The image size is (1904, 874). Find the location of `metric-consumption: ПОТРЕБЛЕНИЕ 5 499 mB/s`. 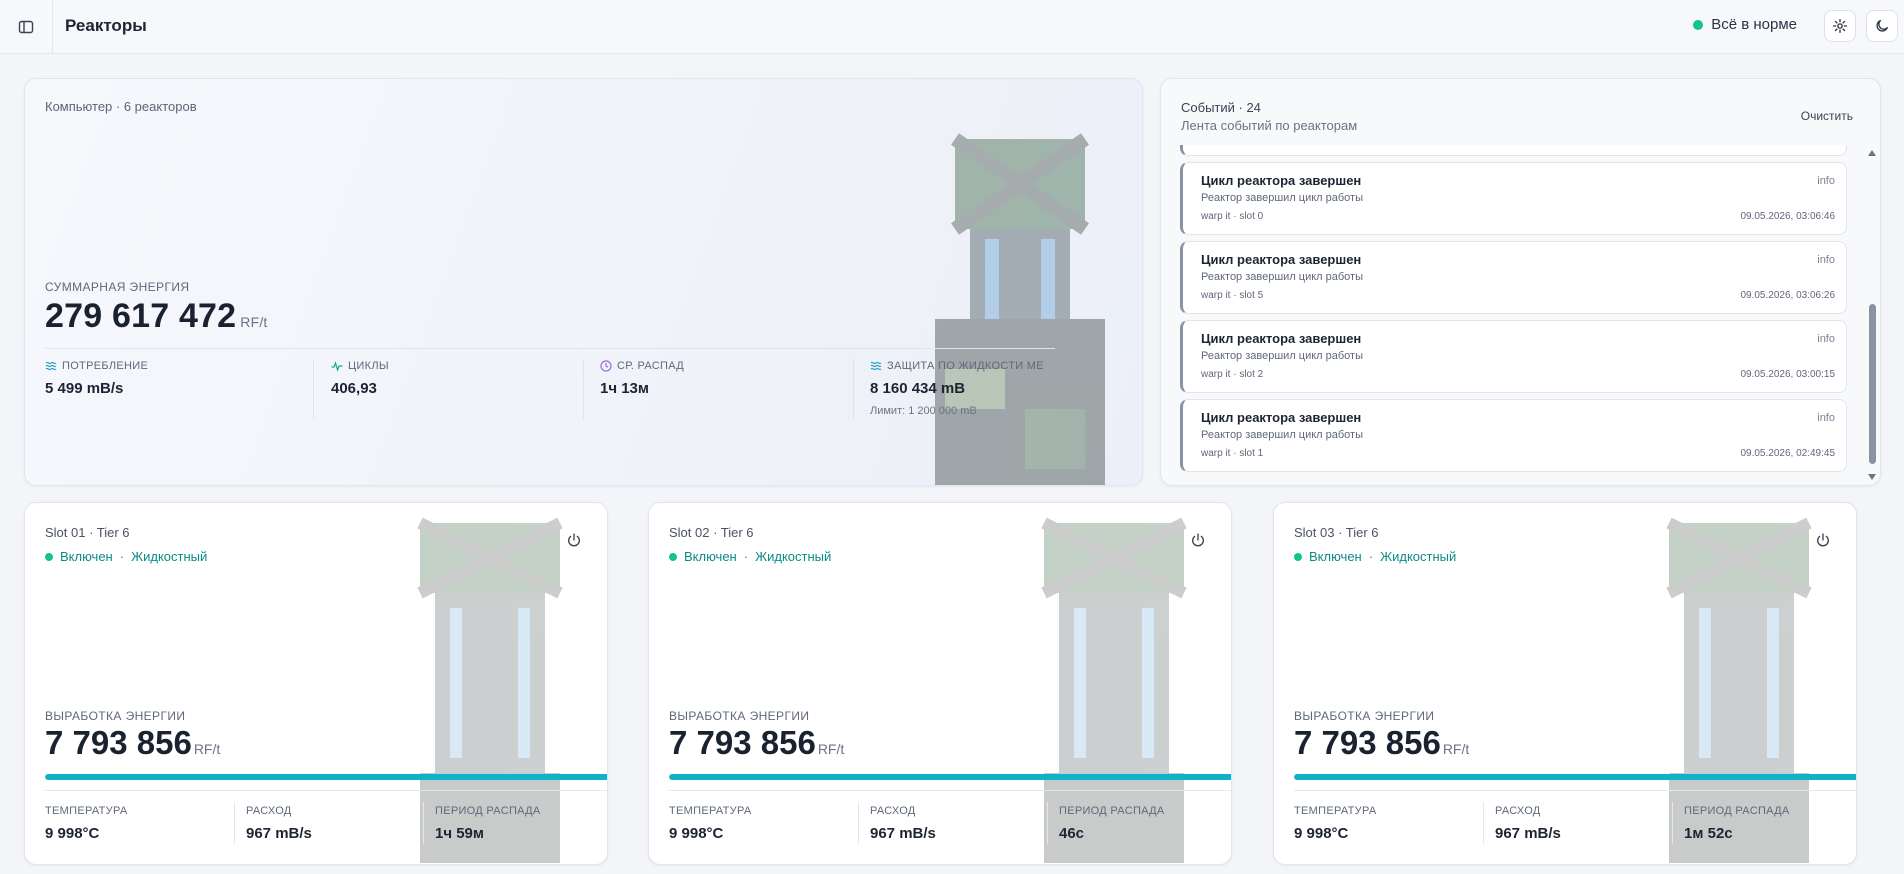

metric-consumption: ПОТРЕБЛЕНИЕ 5 499 mB/s is located at coordinates (96, 378).